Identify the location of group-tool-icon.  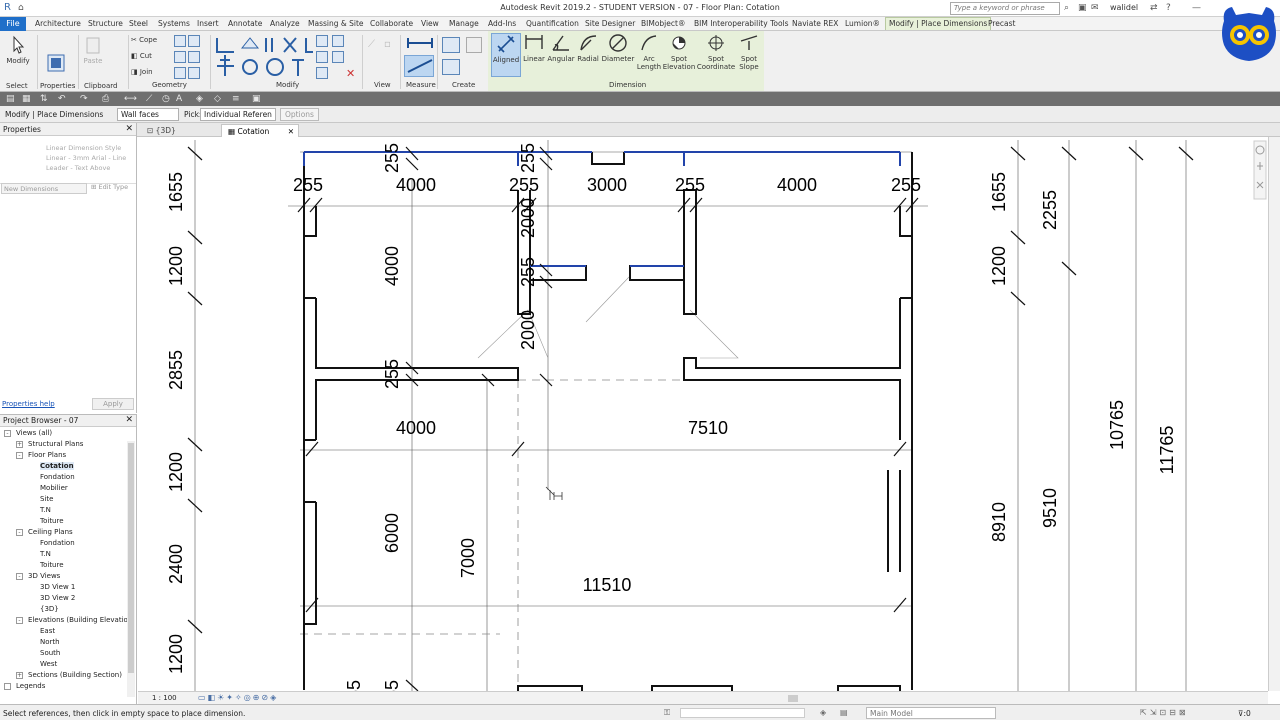
(322, 73).